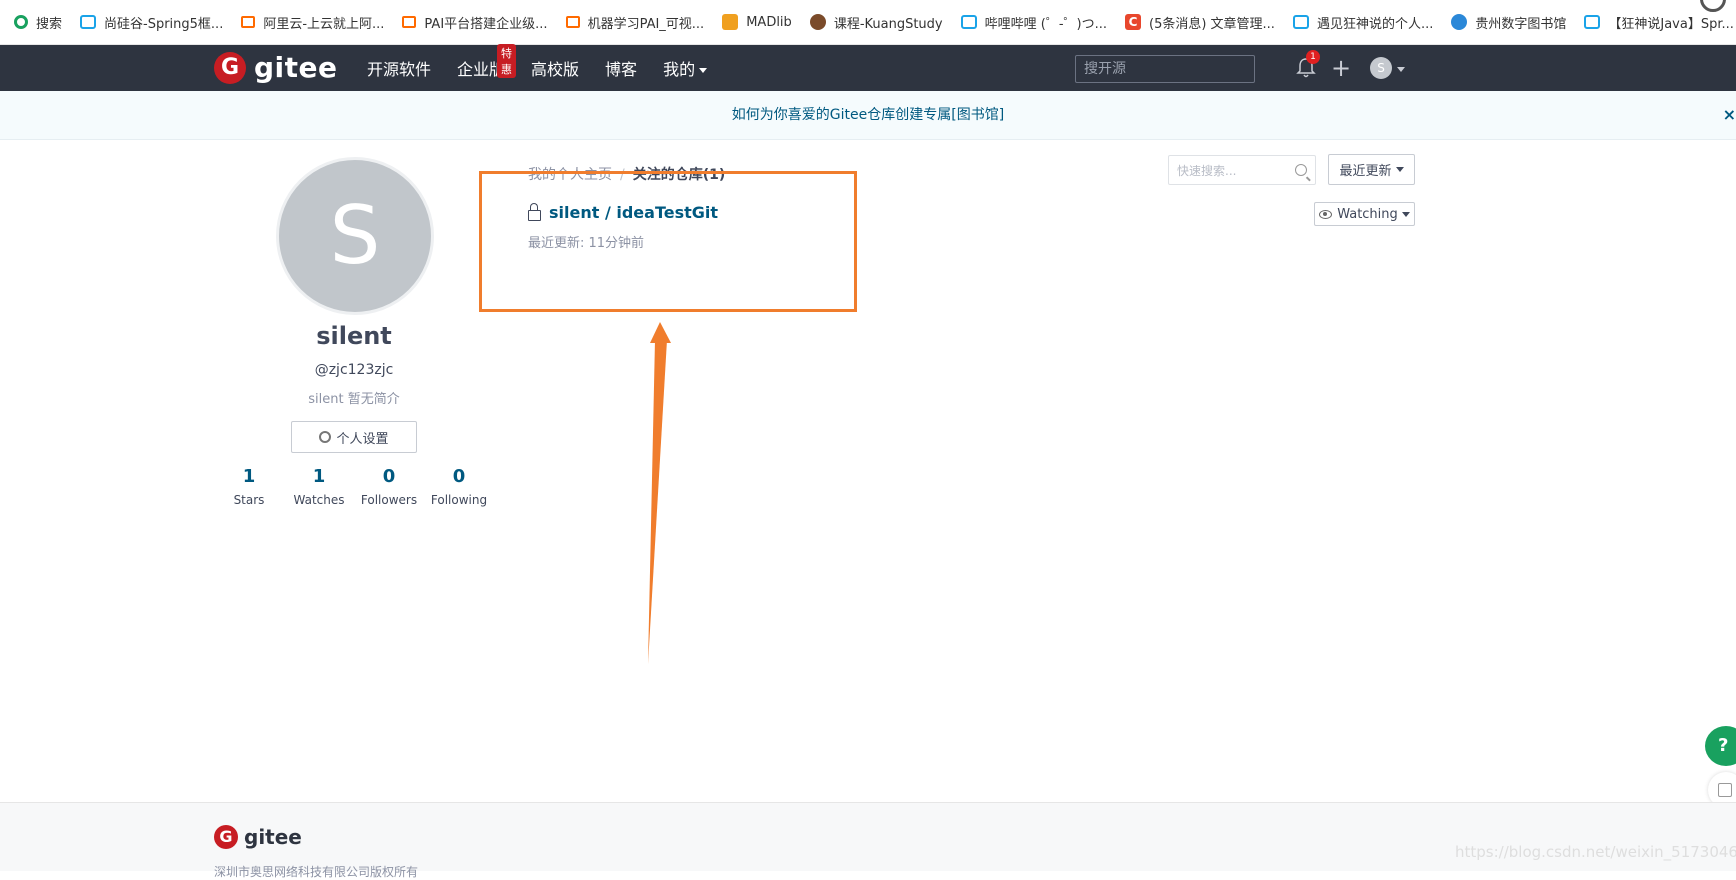  Describe the element at coordinates (355, 236) in the screenshot. I see `profile-avatar: S` at that location.